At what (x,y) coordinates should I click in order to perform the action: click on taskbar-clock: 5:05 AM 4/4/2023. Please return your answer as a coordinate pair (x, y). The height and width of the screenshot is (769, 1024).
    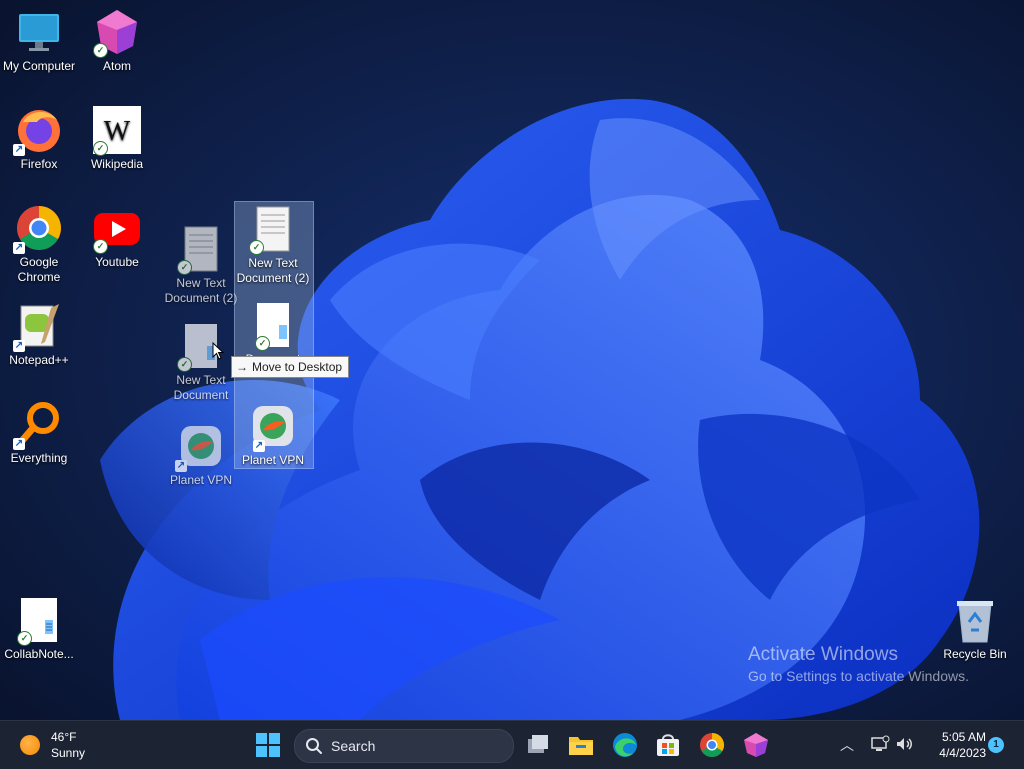
    Looking at the image, I should click on (954, 745).